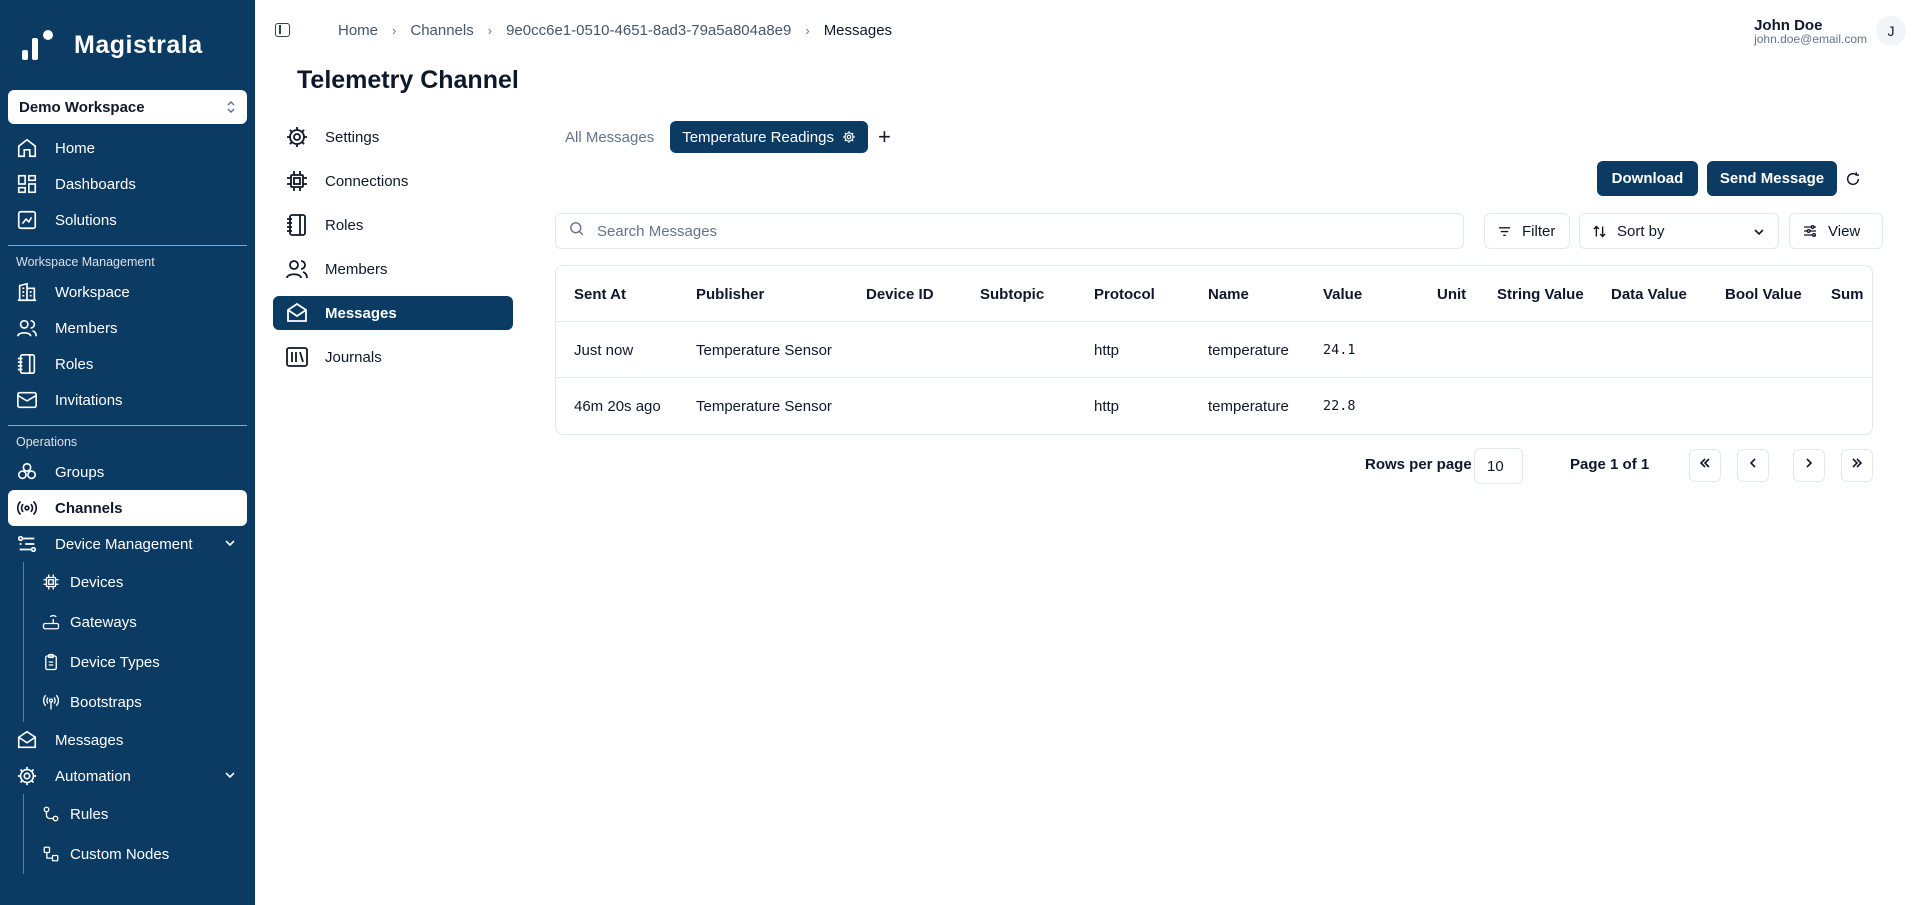 The height and width of the screenshot is (905, 1920). Describe the element at coordinates (127, 45) in the screenshot. I see `brand: Magistrala` at that location.